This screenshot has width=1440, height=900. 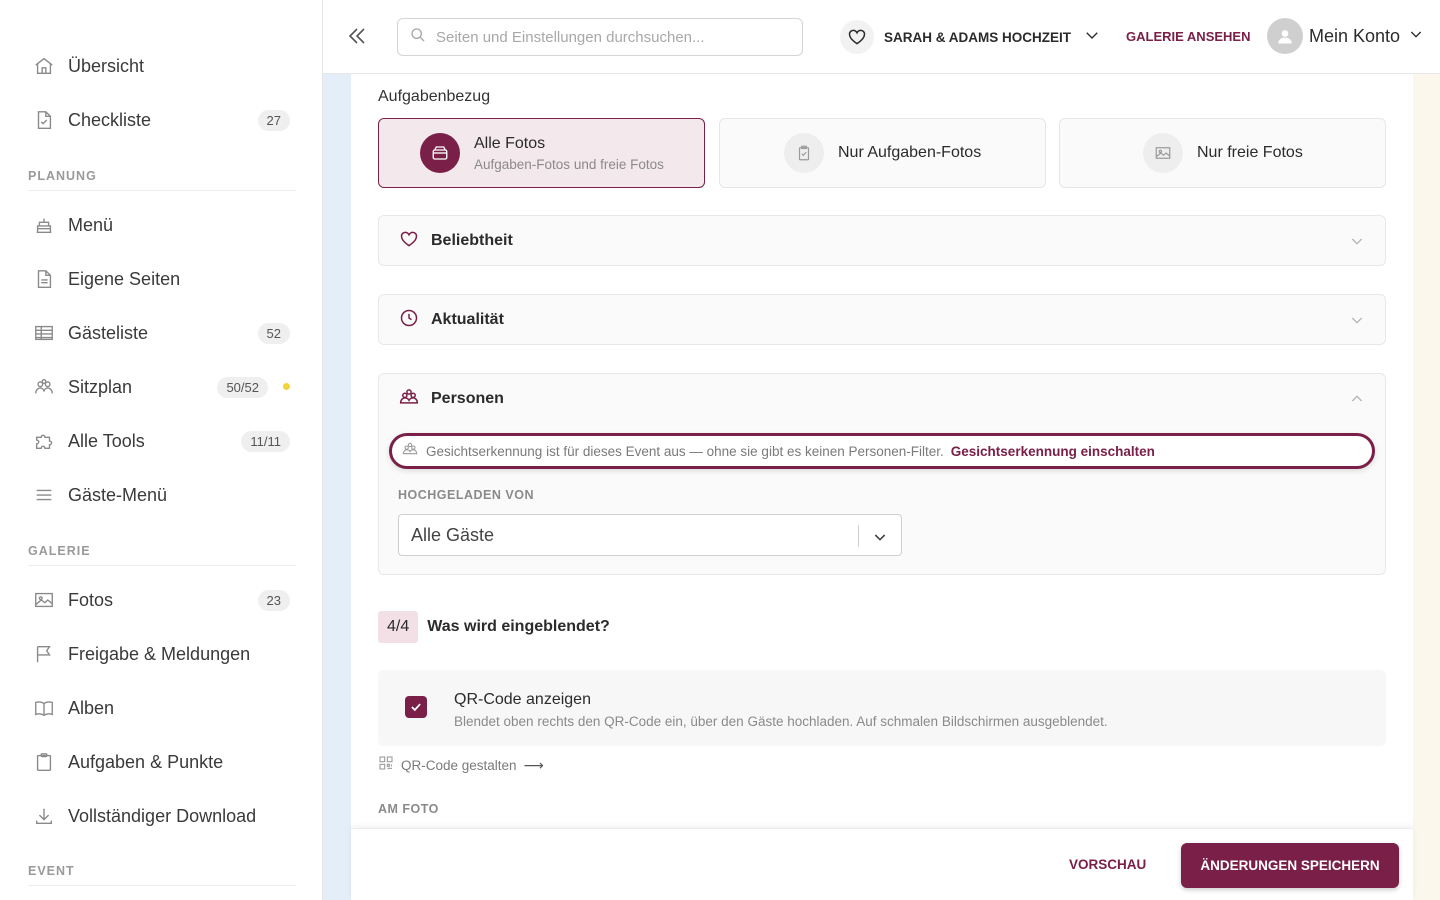 I want to click on accordion-beliebtheit: Beliebtheit, so click(x=882, y=240).